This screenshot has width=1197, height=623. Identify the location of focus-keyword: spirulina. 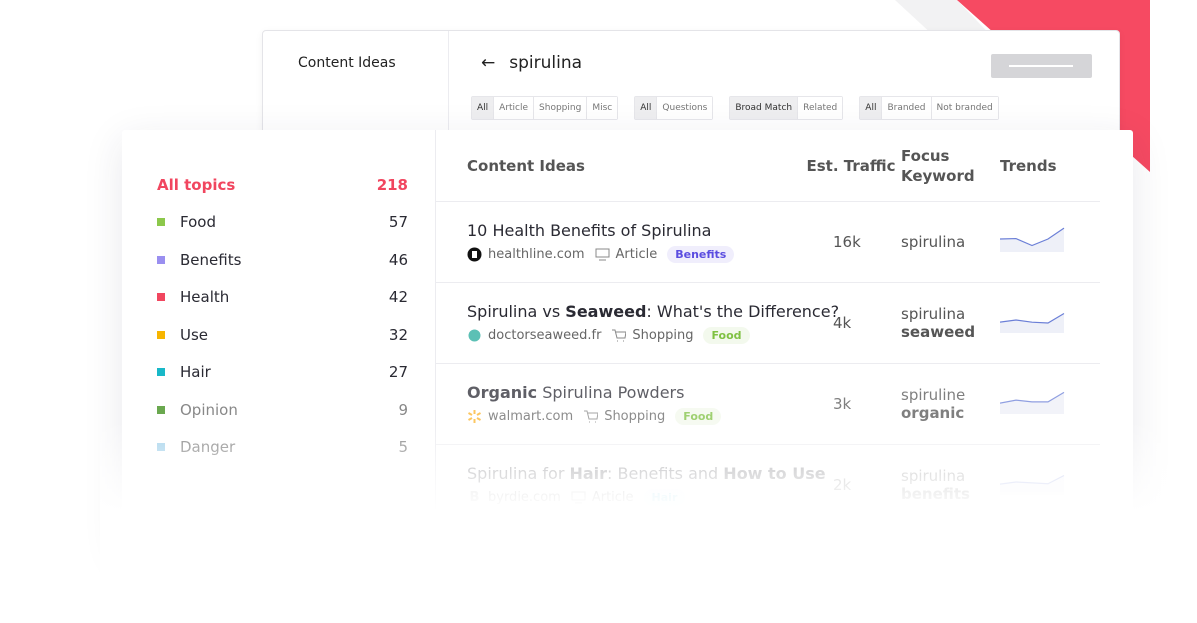
(950, 242).